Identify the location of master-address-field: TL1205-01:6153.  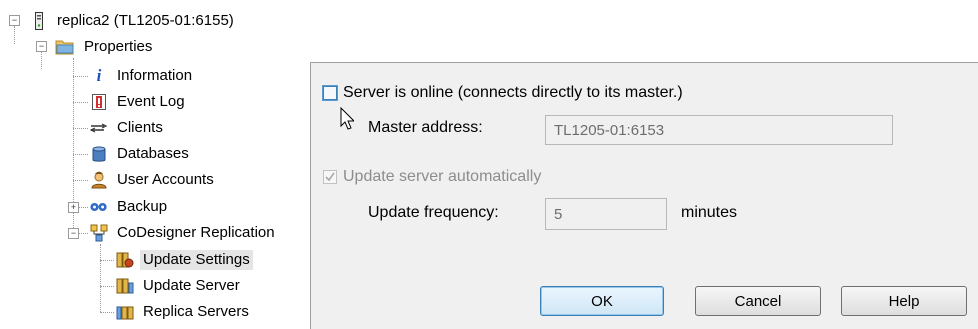
(719, 130).